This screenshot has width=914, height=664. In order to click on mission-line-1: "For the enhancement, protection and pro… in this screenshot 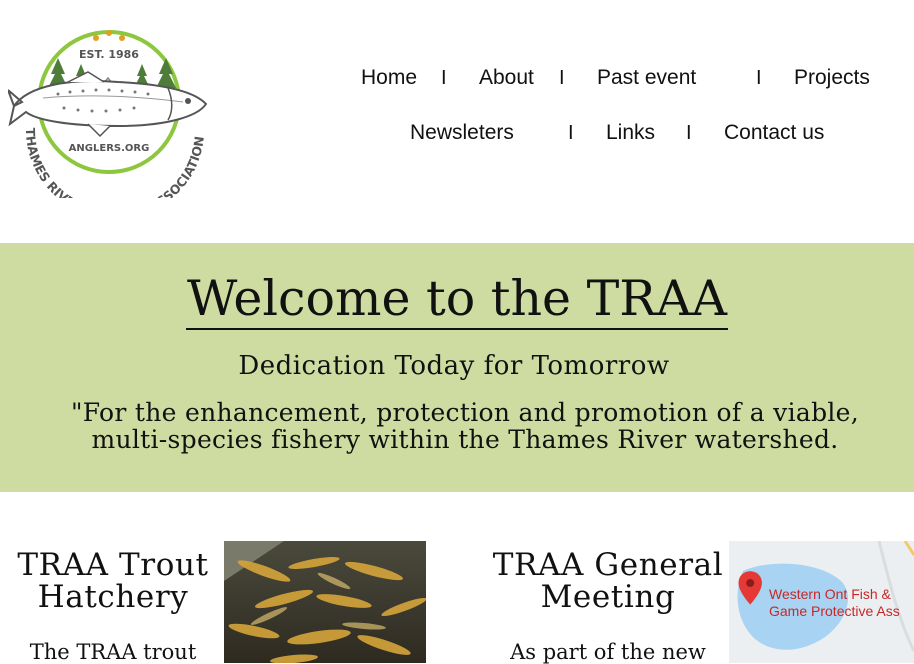, I will do `click(465, 412)`.